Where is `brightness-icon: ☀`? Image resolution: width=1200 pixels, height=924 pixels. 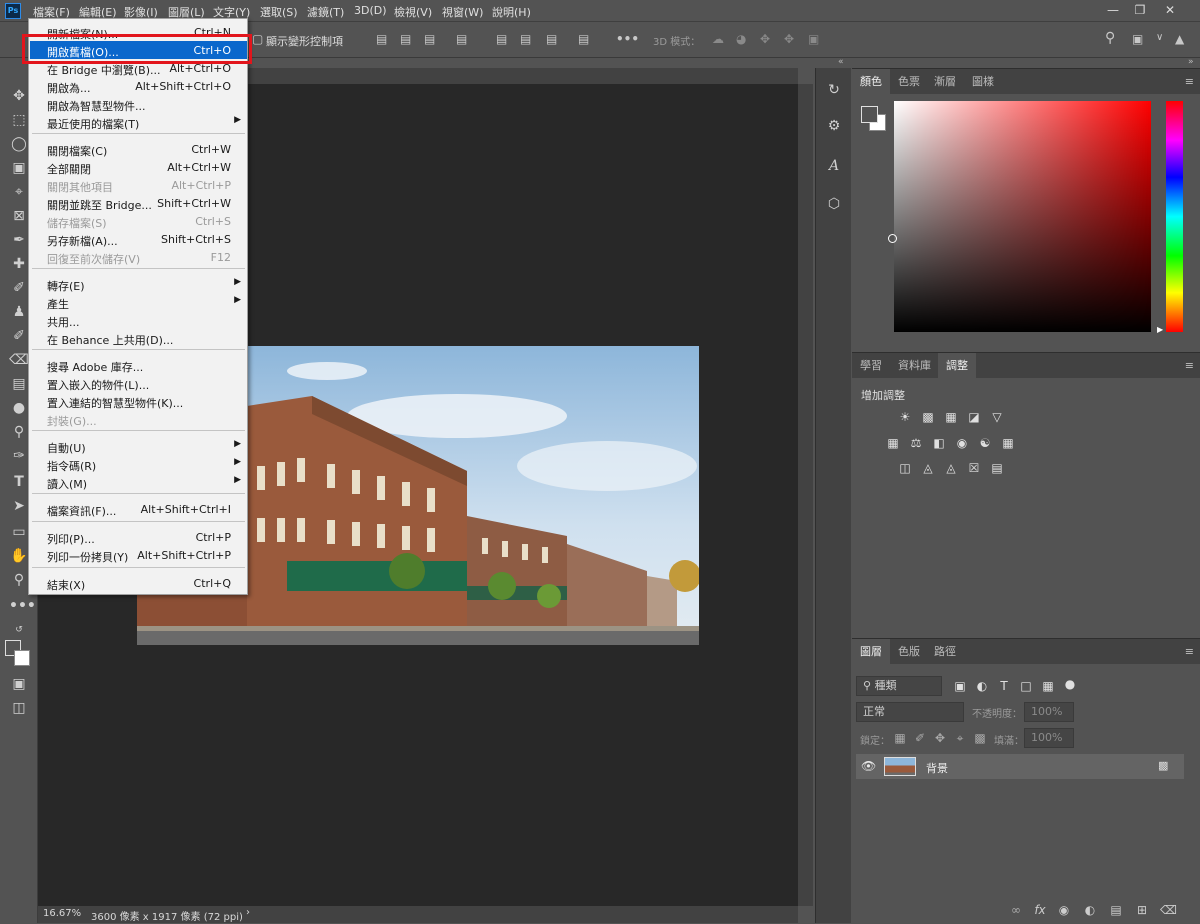
brightness-icon: ☀ is located at coordinates (905, 417).